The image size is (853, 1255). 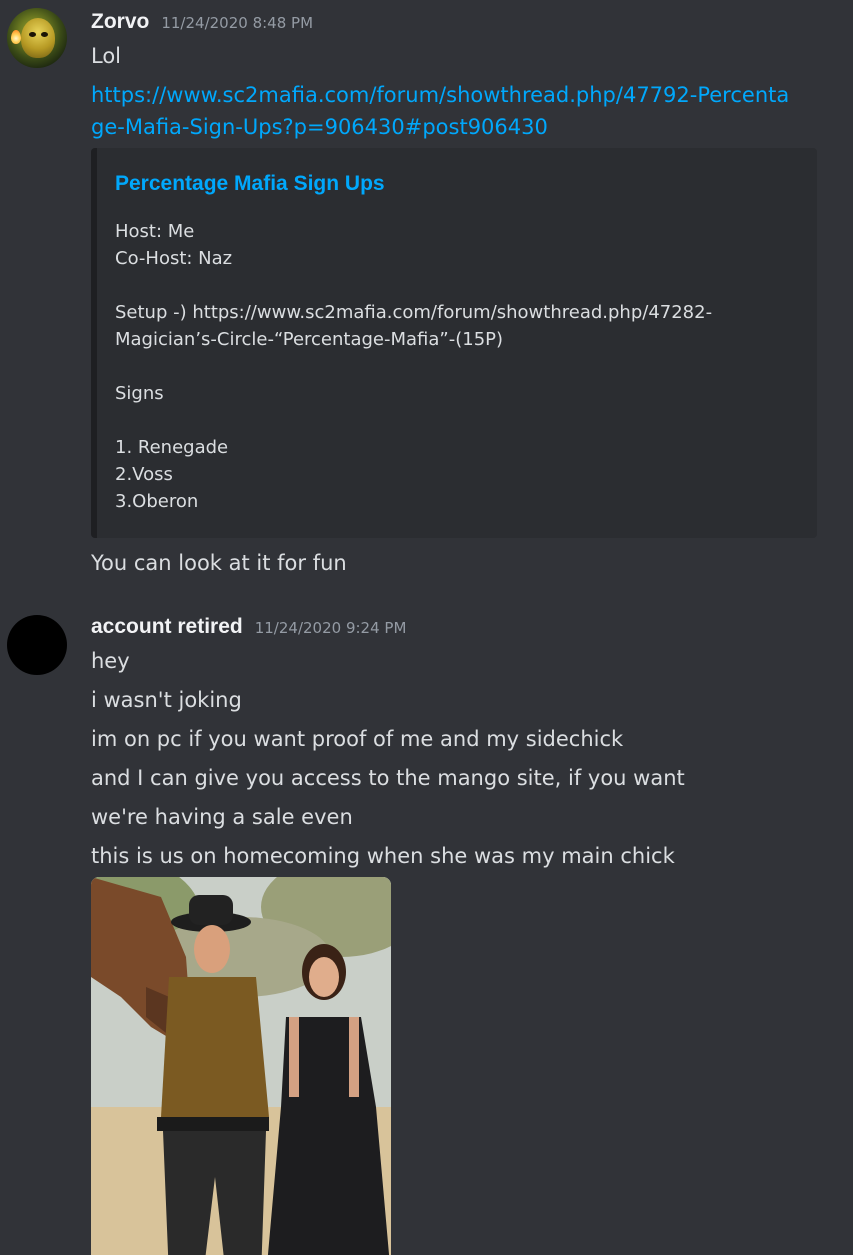 What do you see at coordinates (219, 563) in the screenshot?
I see `message-text: You can look at it for fun` at bounding box center [219, 563].